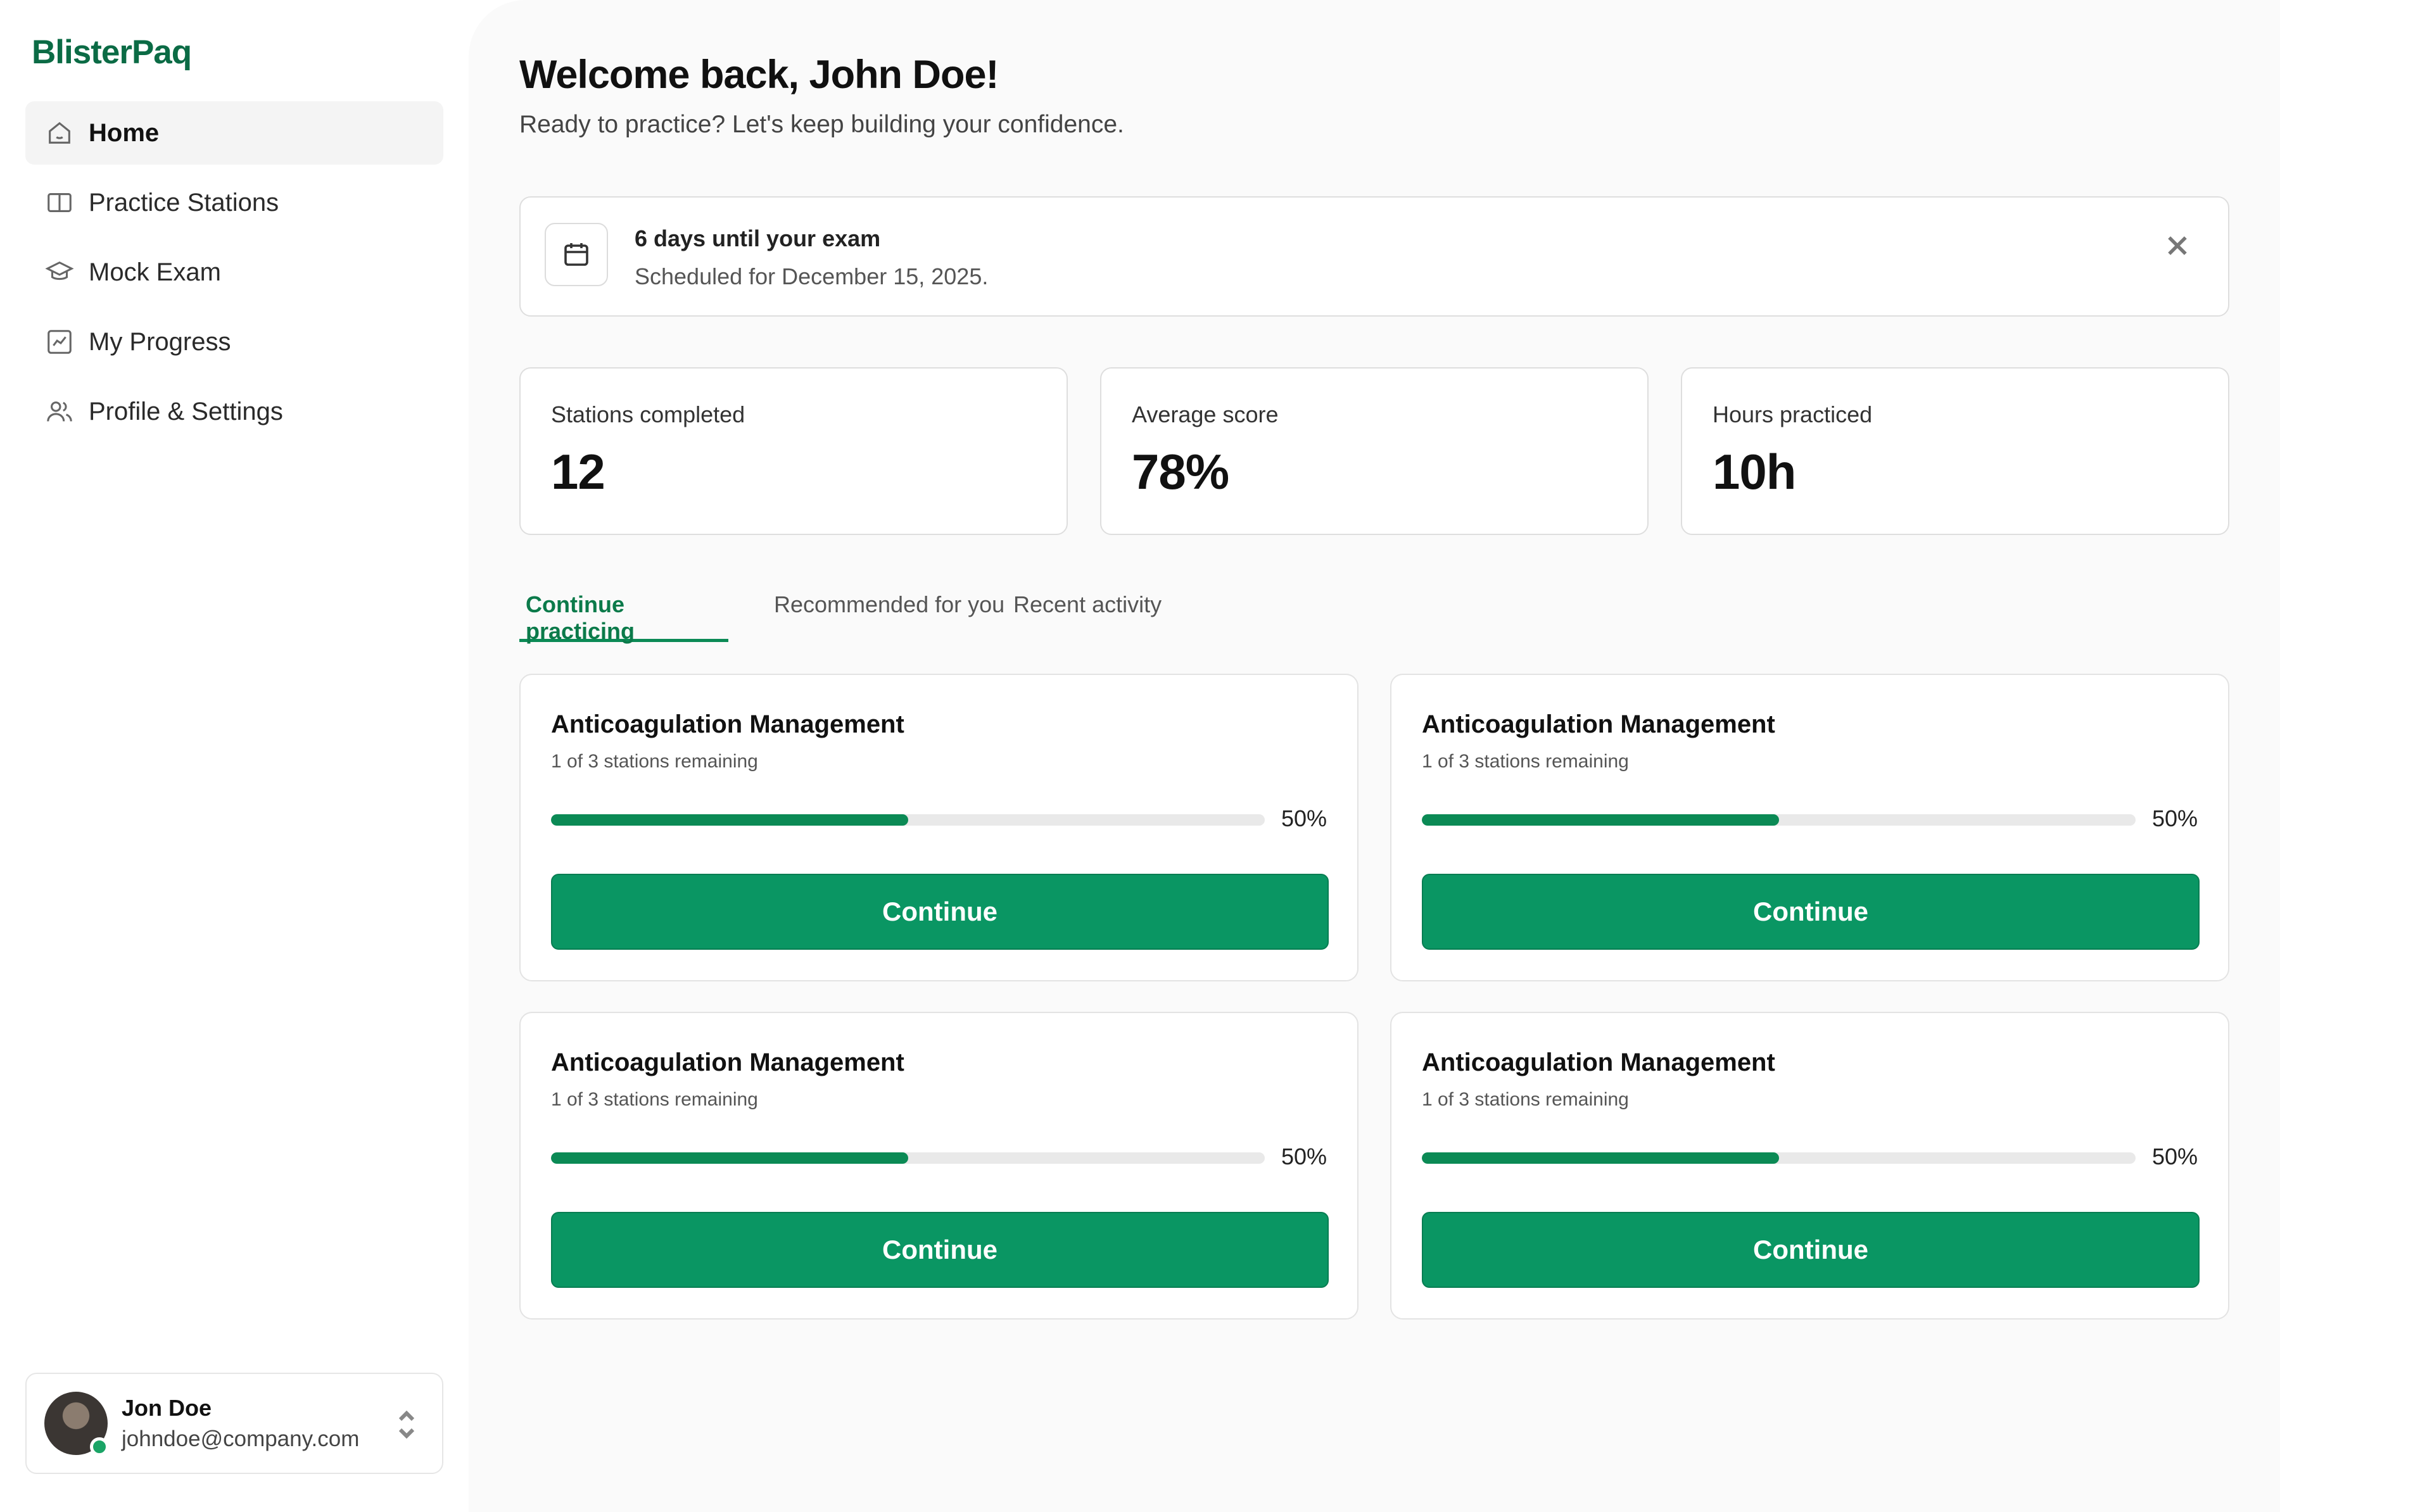 The image size is (2432, 1512). What do you see at coordinates (2177, 246) in the screenshot?
I see `close-icon` at bounding box center [2177, 246].